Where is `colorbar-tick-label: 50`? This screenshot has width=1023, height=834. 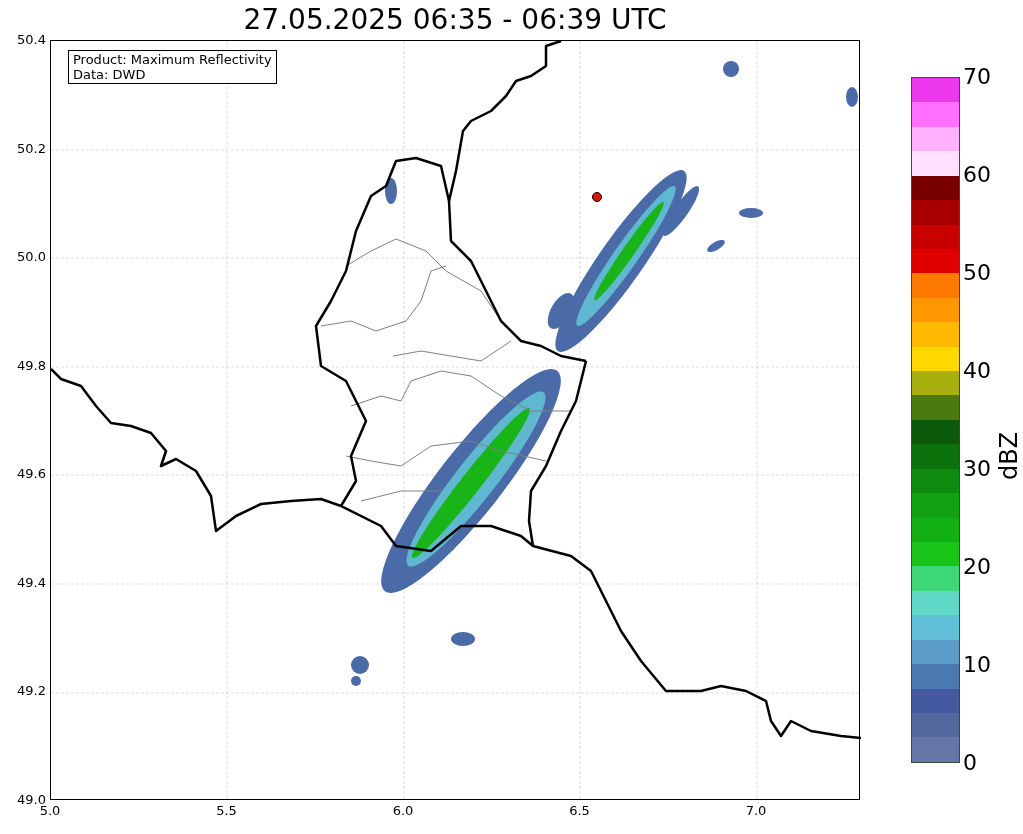
colorbar-tick-label: 50 is located at coordinates (977, 273).